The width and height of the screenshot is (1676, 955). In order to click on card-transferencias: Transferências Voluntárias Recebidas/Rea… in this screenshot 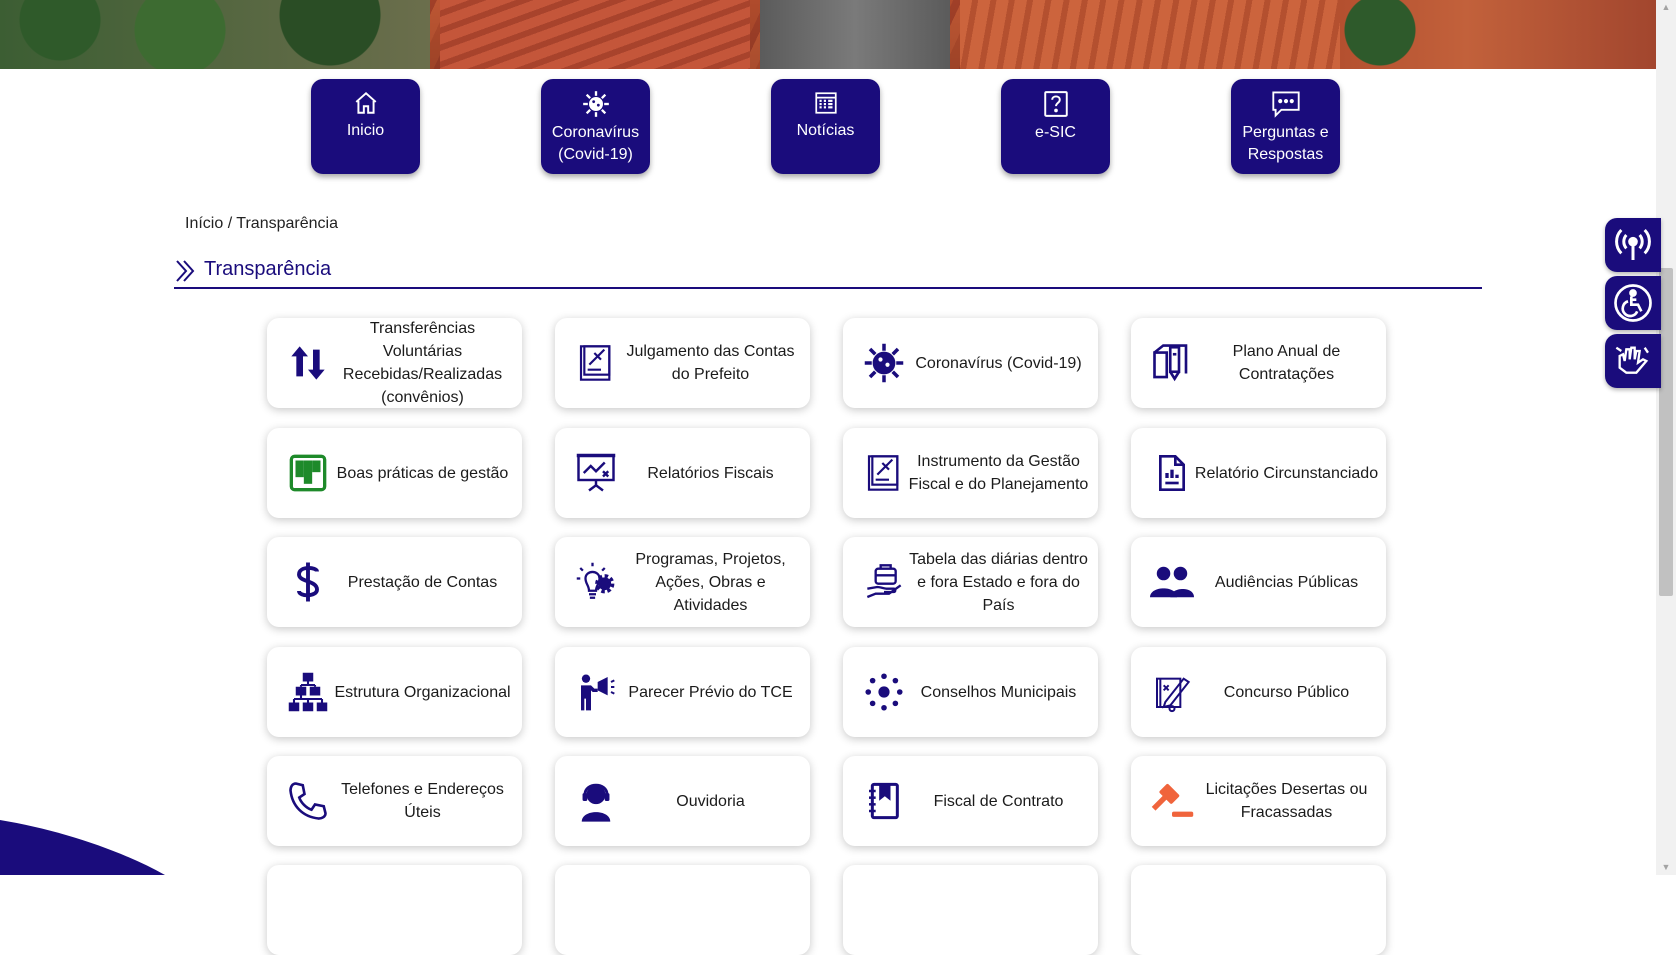, I will do `click(394, 363)`.